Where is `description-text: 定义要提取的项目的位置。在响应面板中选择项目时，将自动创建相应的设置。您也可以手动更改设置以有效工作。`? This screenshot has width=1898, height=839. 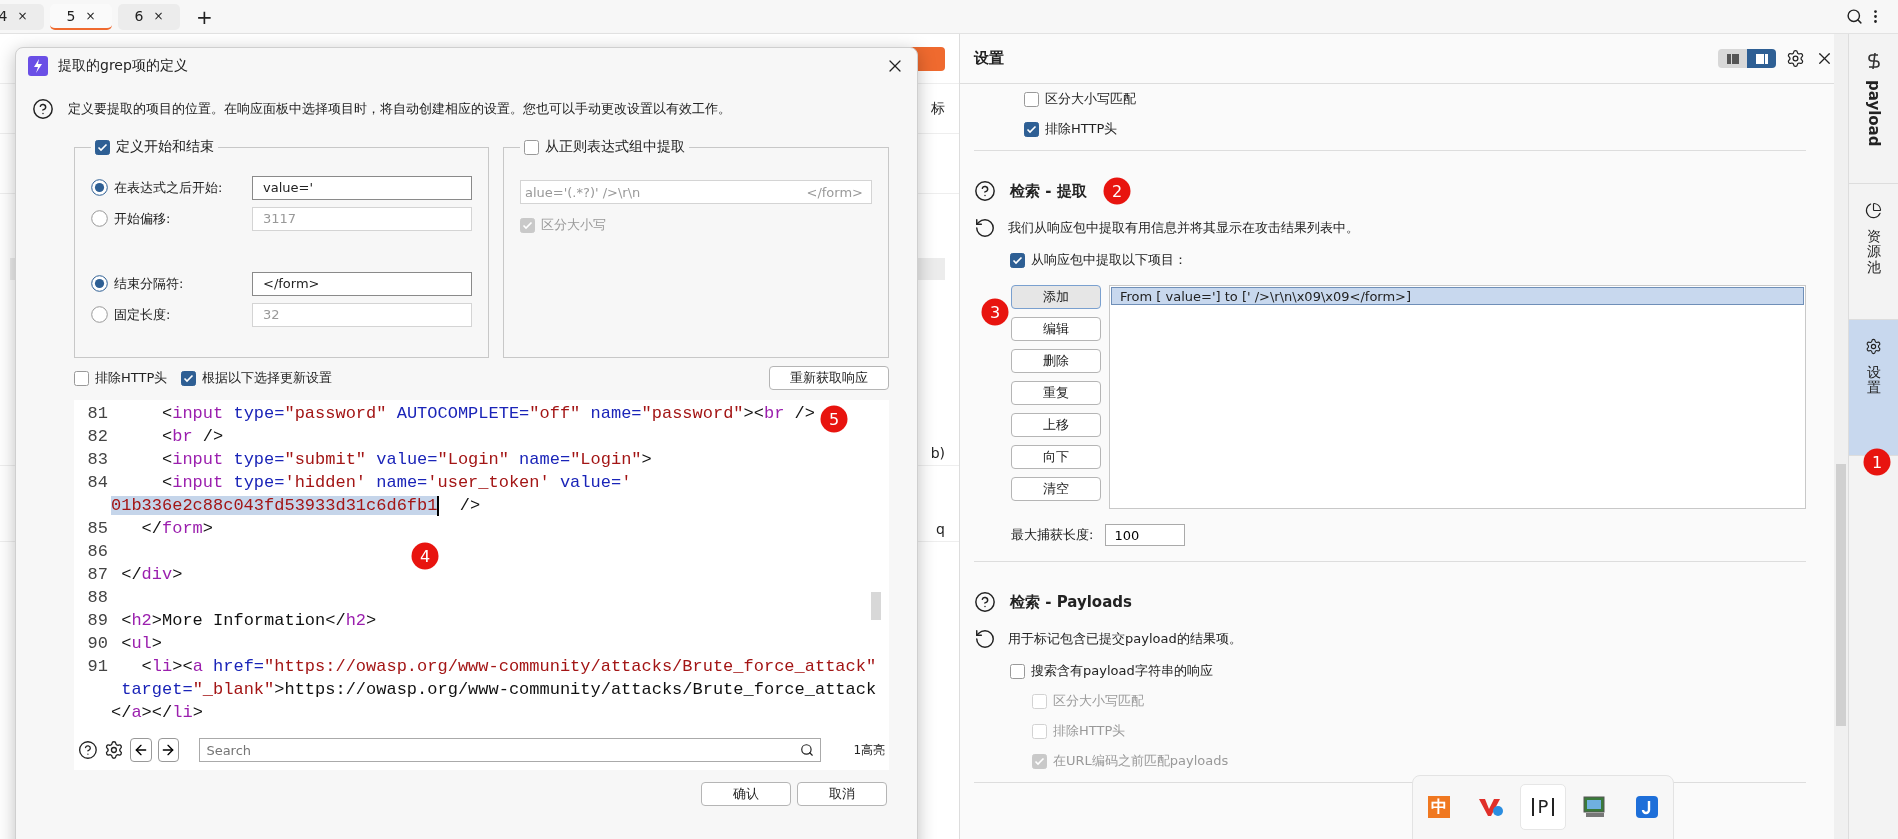 description-text: 定义要提取的项目的位置。在响应面板中选择项目时，将自动创建相应的设置。您也可以手动更改设置以有效工作。 is located at coordinates (399, 109).